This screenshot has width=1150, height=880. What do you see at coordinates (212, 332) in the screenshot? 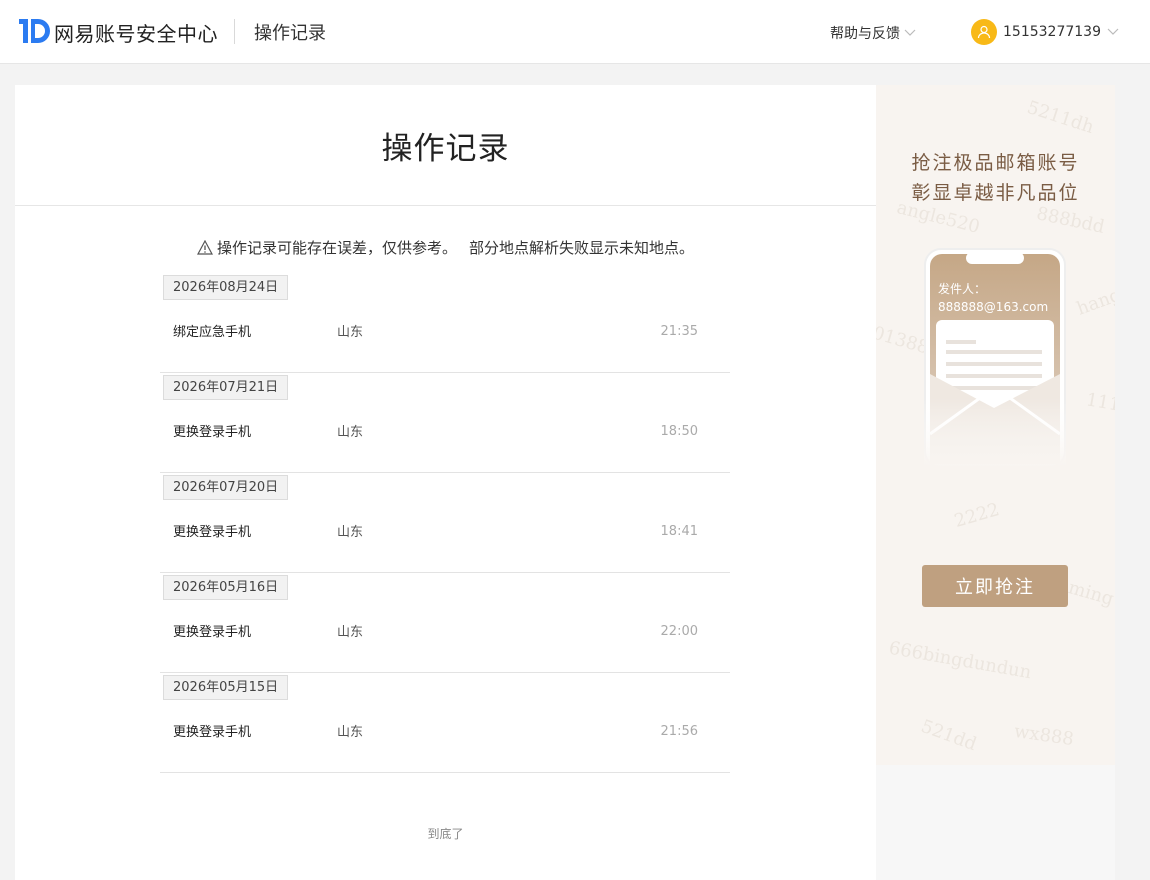
I see `record-action: 绑定应急手机` at bounding box center [212, 332].